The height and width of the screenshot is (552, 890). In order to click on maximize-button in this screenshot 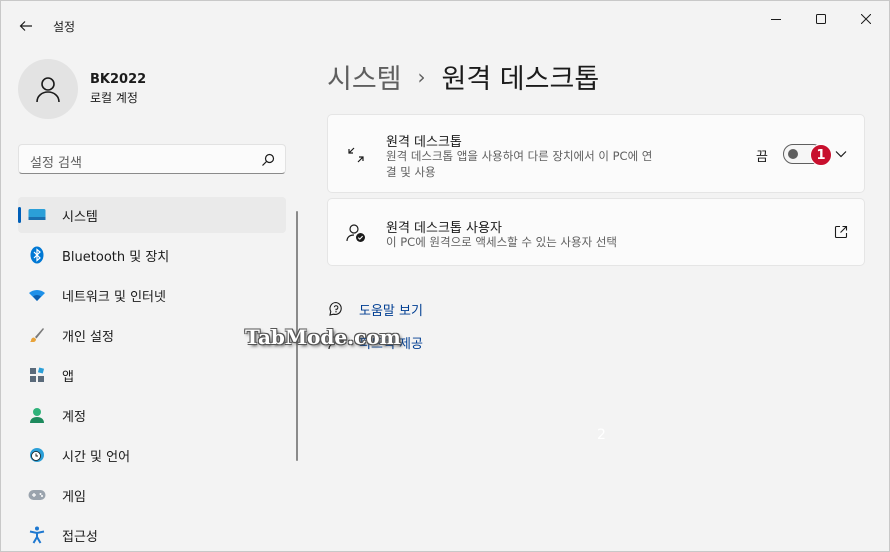, I will do `click(821, 19)`.